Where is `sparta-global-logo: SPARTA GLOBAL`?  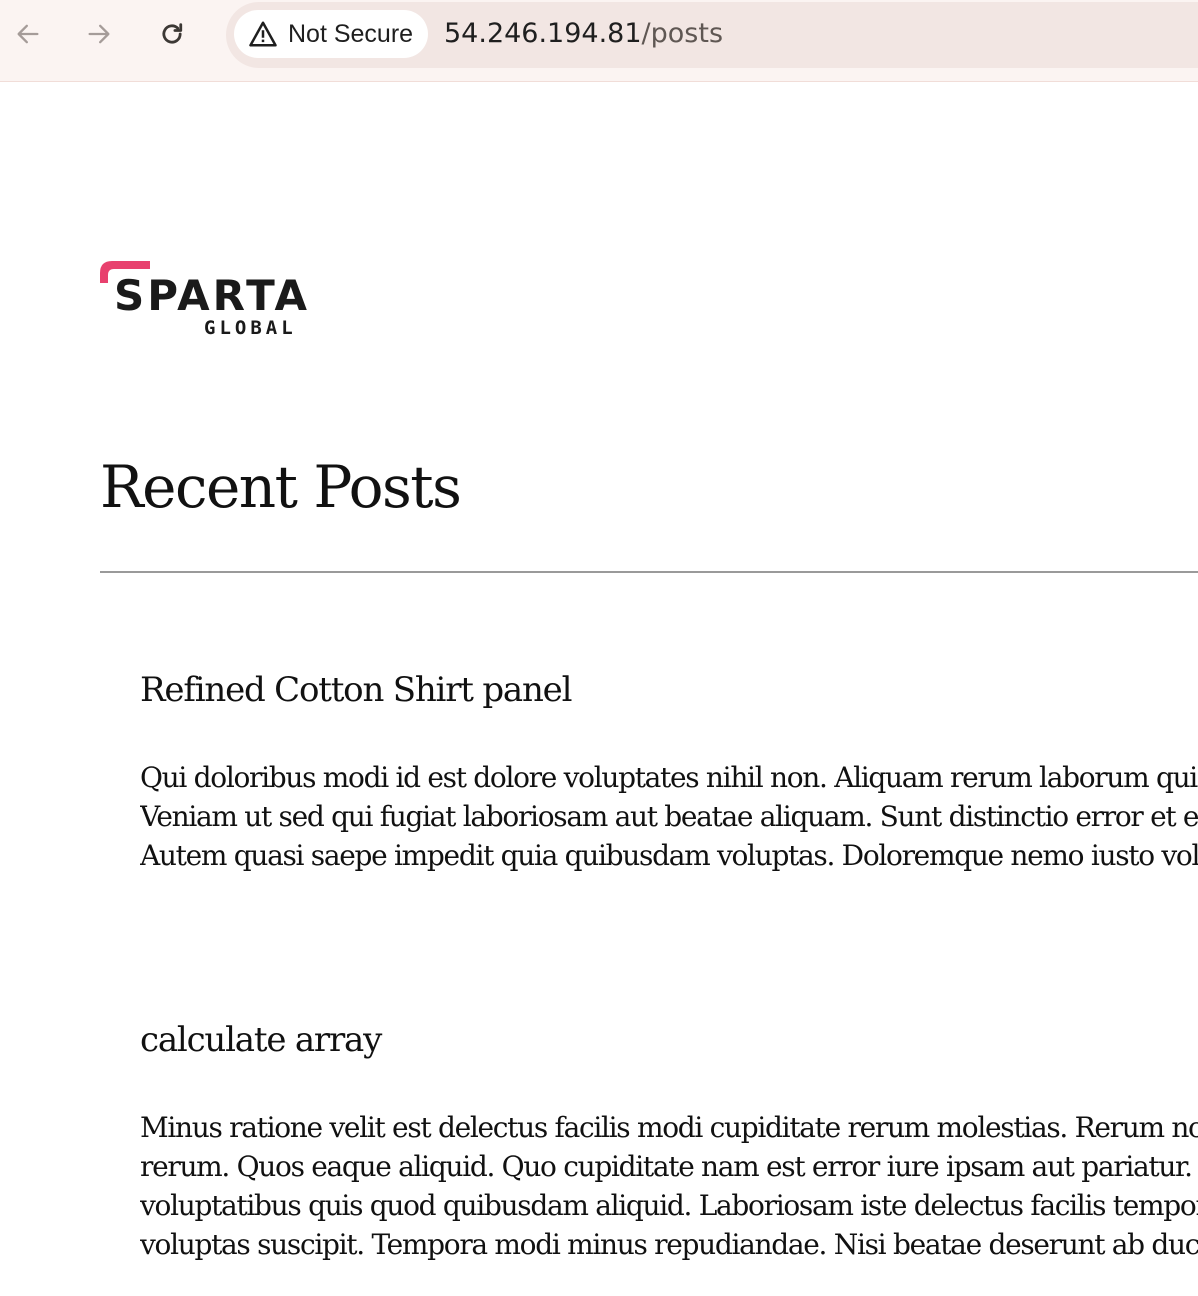 sparta-global-logo: SPARTA GLOBAL is located at coordinates (203, 299).